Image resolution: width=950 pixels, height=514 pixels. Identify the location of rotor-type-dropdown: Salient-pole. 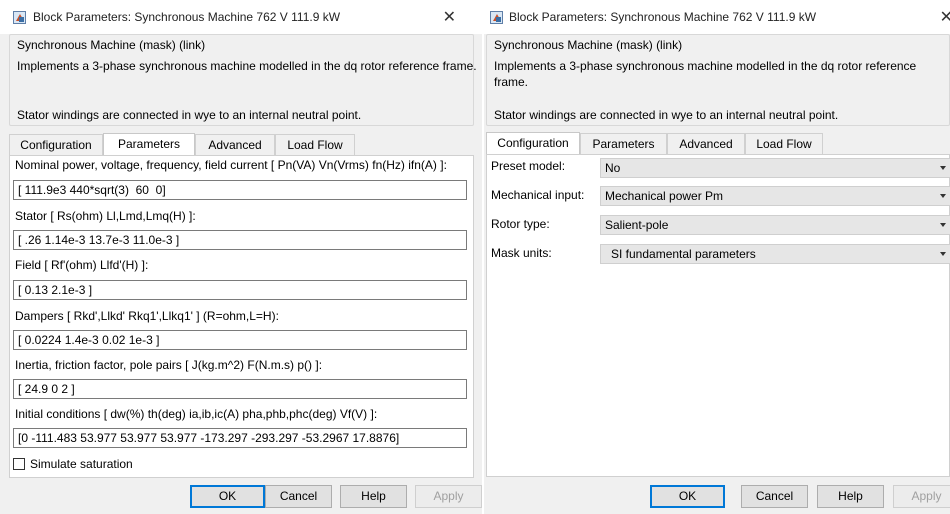
(775, 225).